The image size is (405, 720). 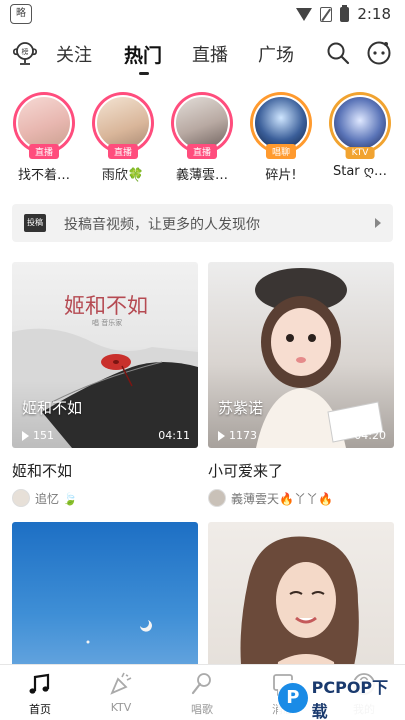 I want to click on video-title: 姬和不如, so click(x=42, y=471).